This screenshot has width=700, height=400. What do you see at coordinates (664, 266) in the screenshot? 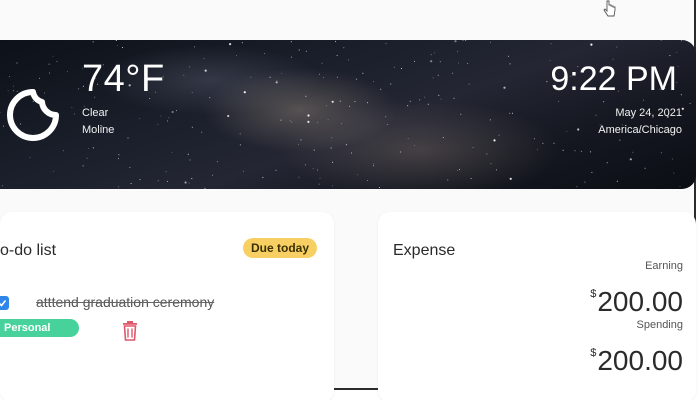
I see `earning-label: Earning` at bounding box center [664, 266].